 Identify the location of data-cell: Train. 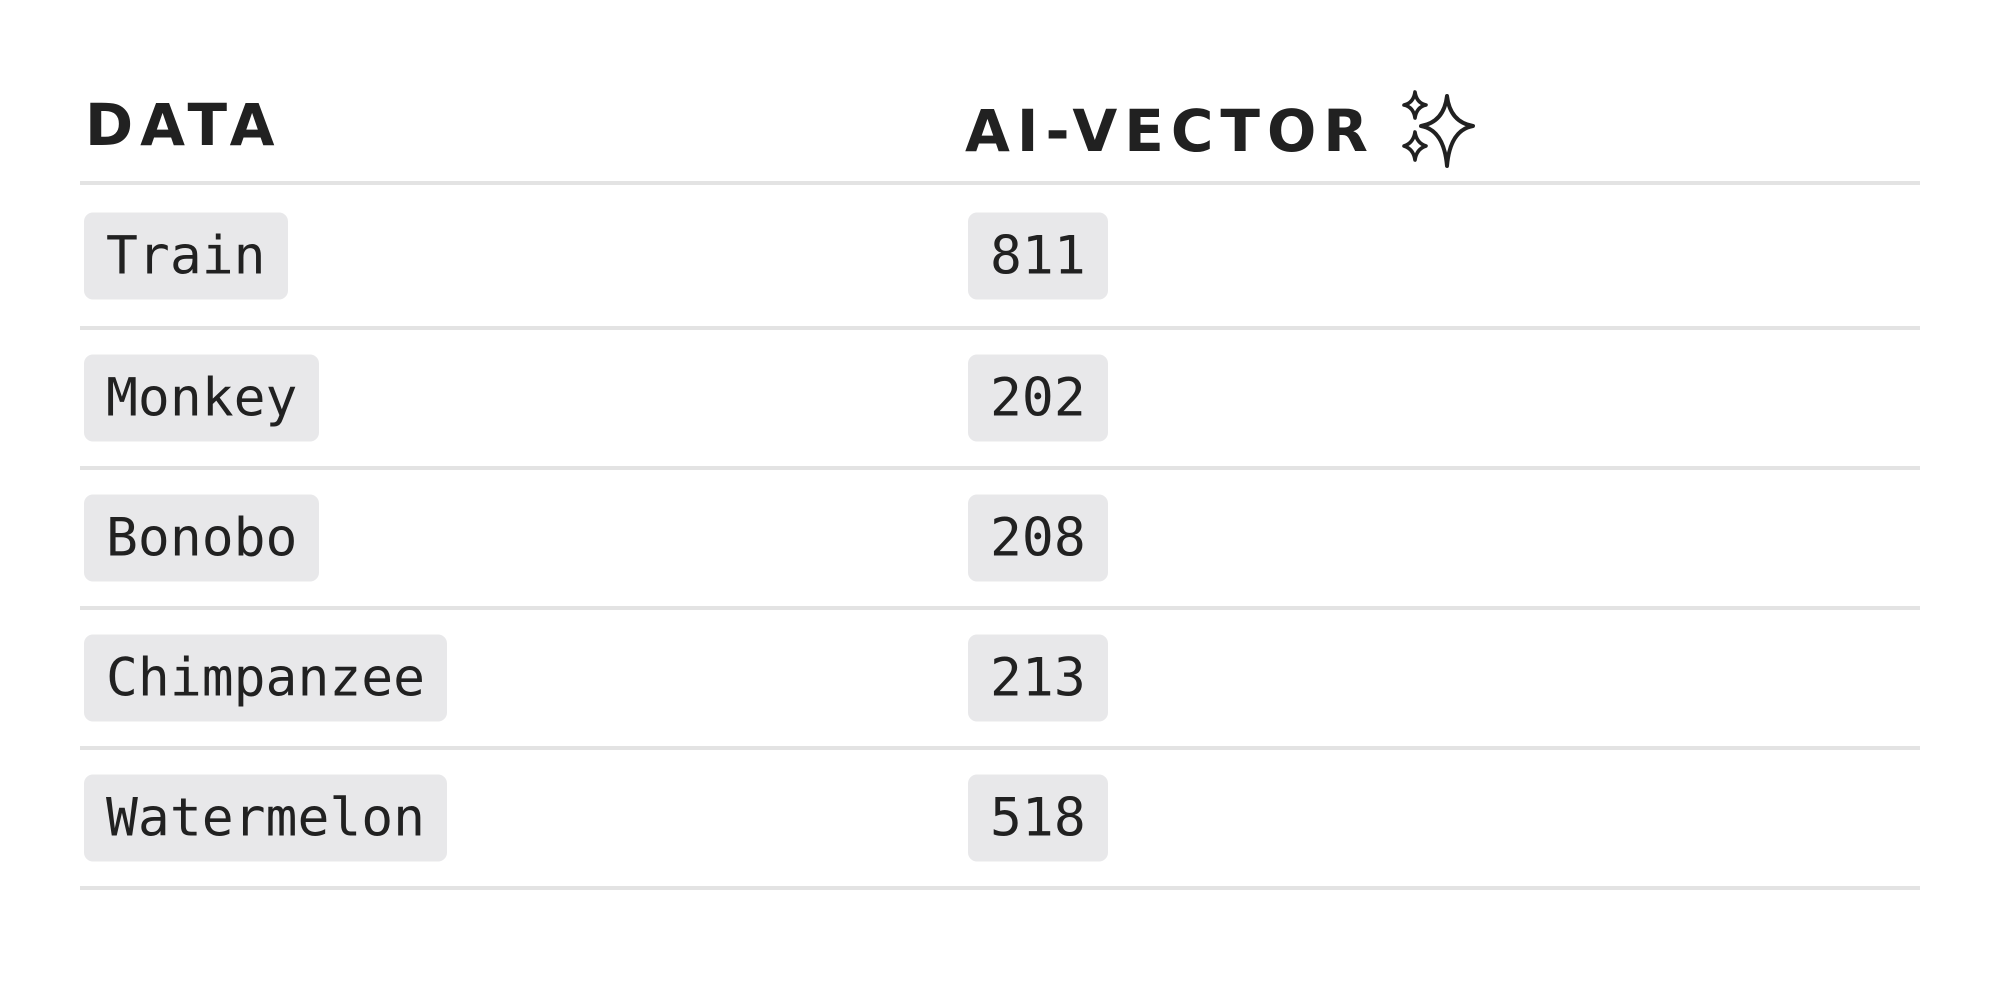
(186, 255).